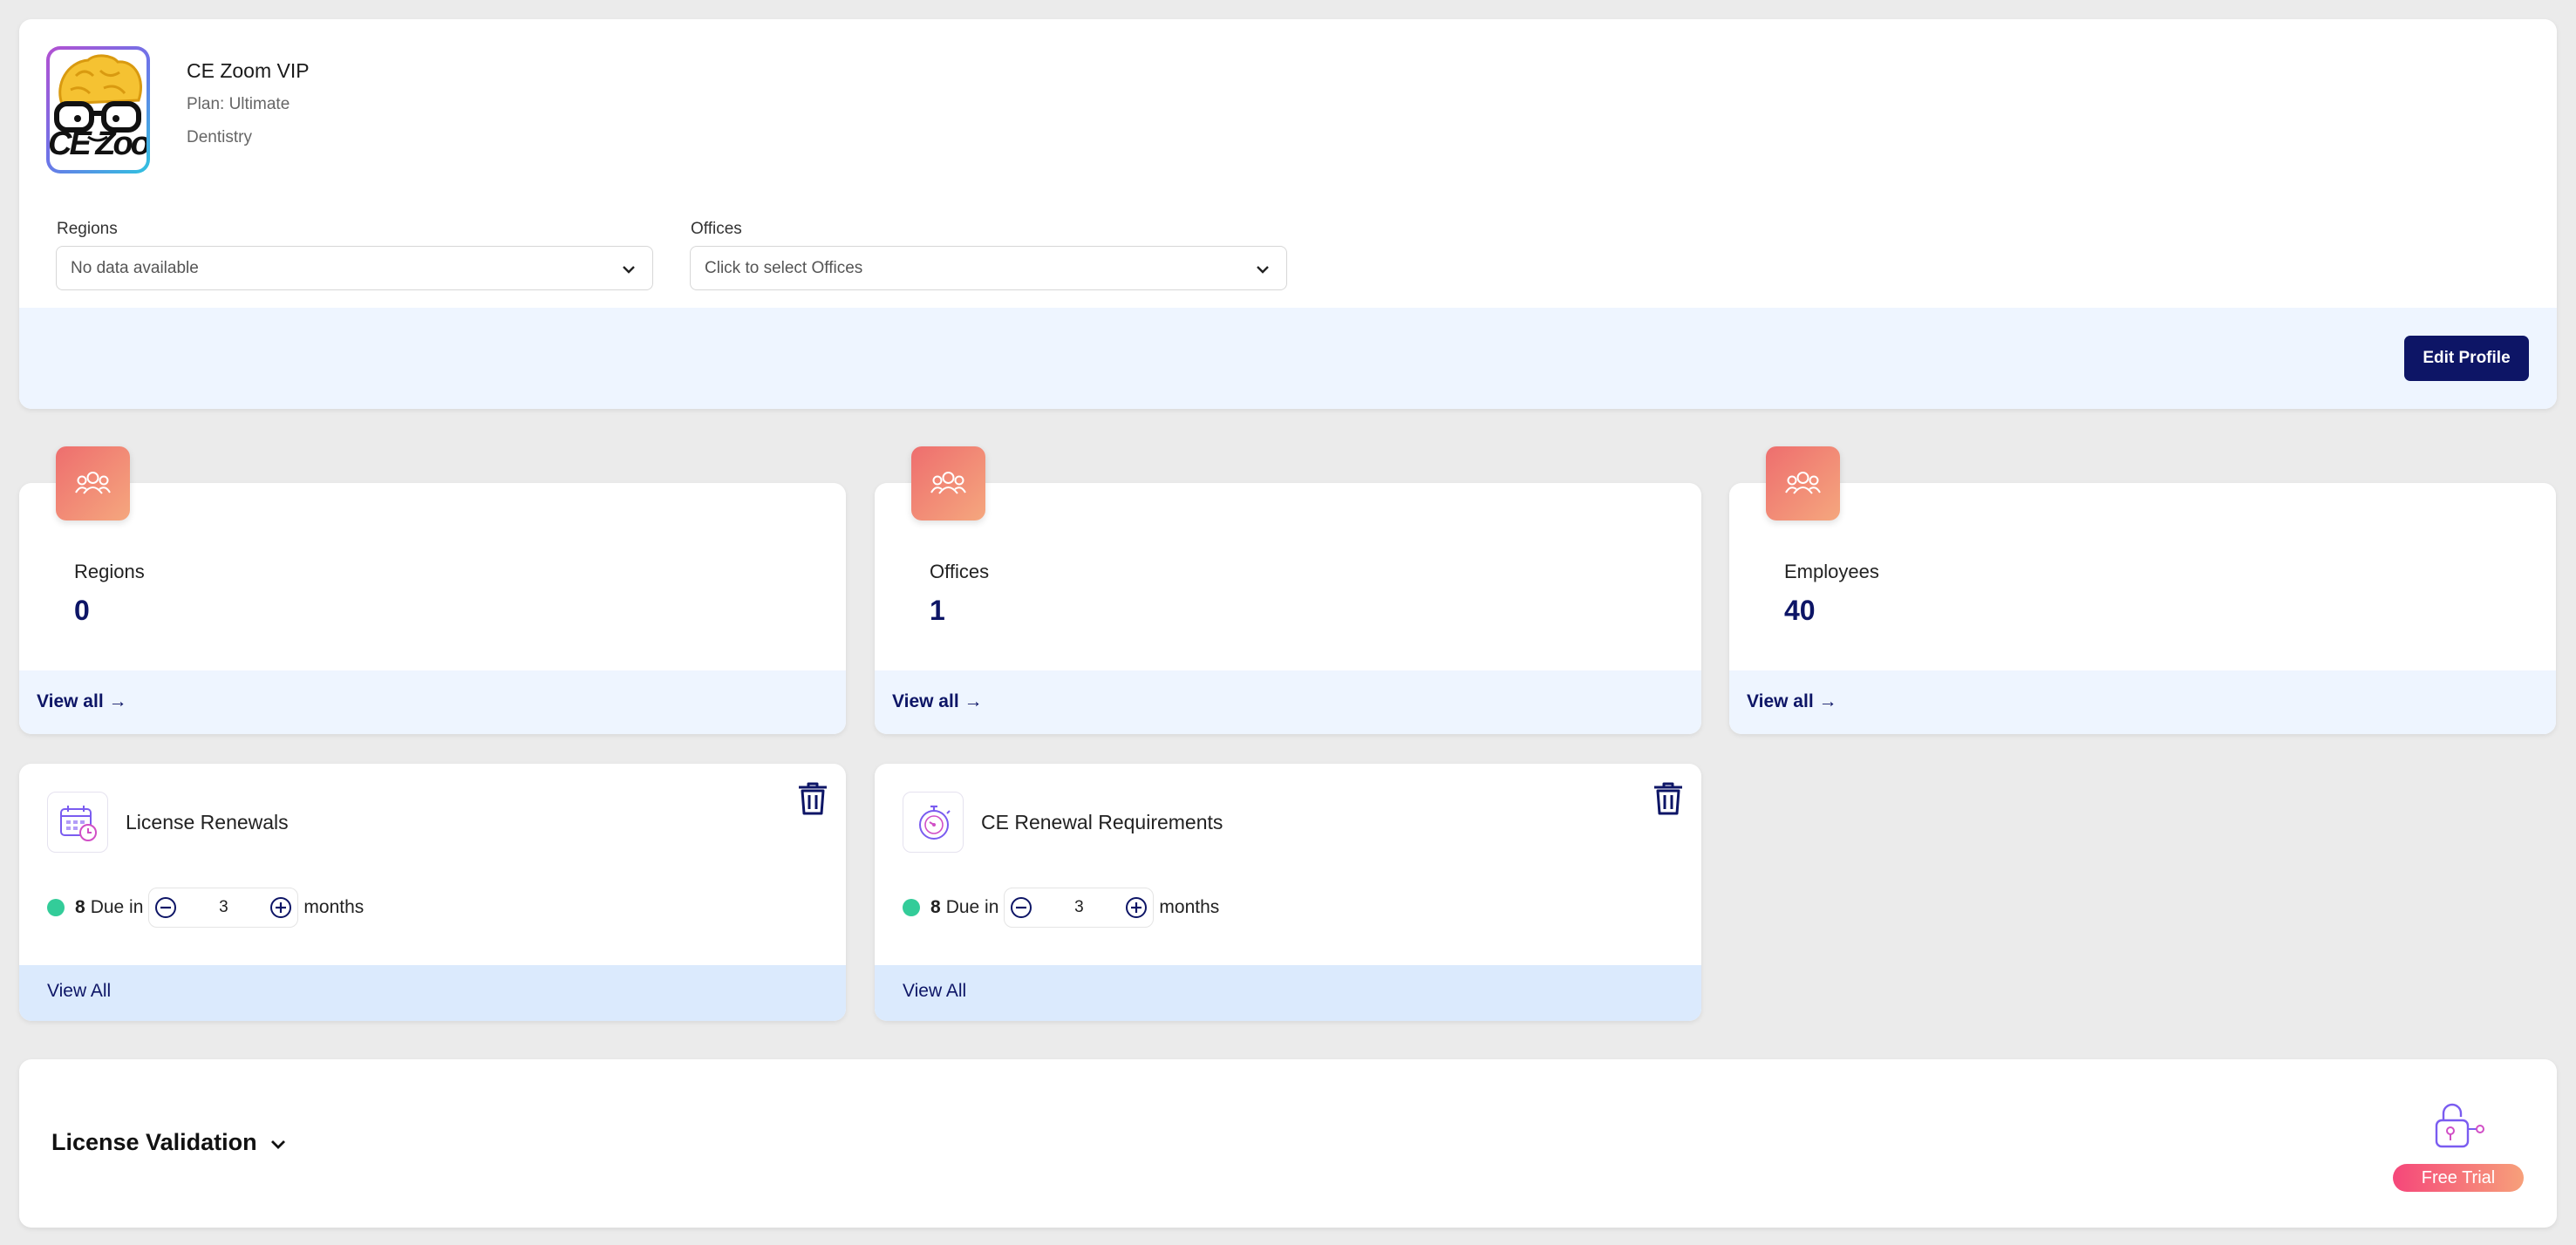 Image resolution: width=2576 pixels, height=1245 pixels. Describe the element at coordinates (1288, 1144) in the screenshot. I see `license-validation-card: License Validation Free Trial` at that location.